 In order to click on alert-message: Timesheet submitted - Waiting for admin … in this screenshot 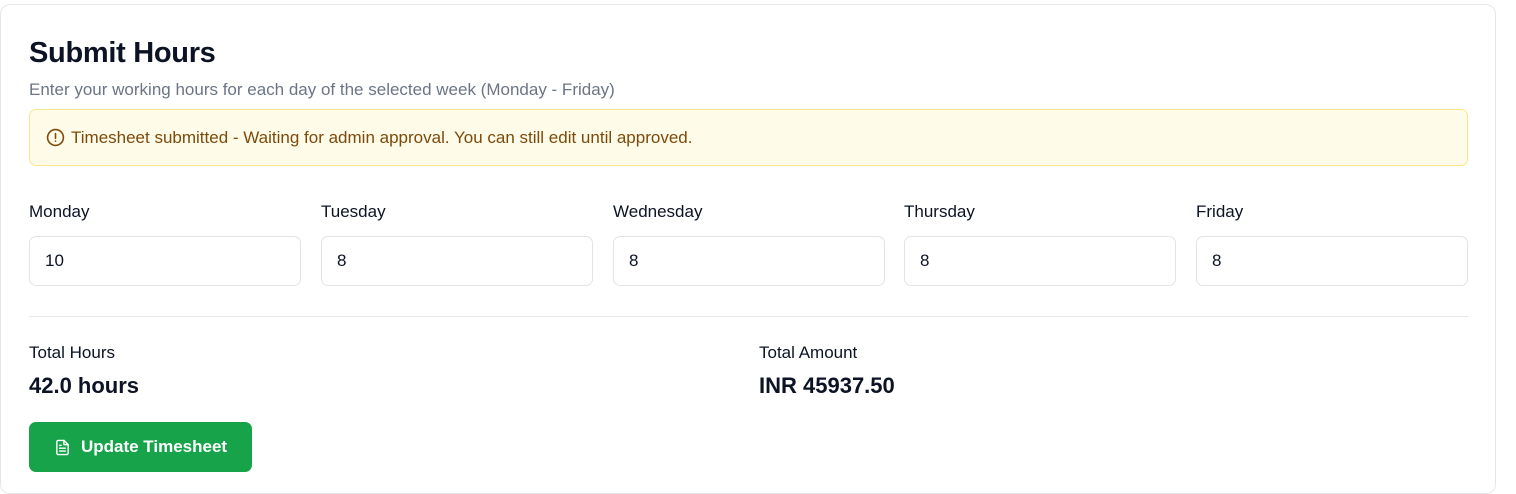, I will do `click(382, 137)`.